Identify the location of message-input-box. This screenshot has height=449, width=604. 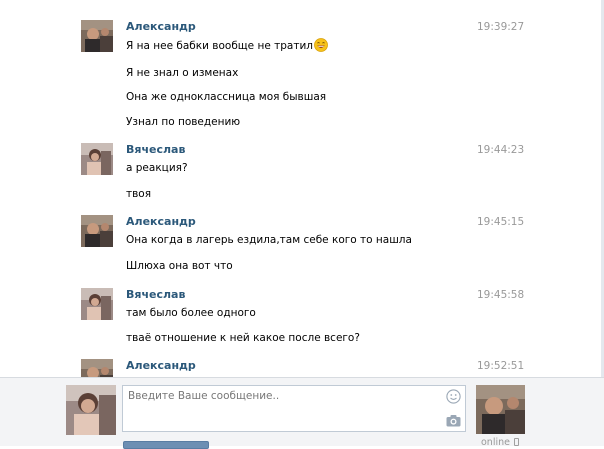
(294, 408).